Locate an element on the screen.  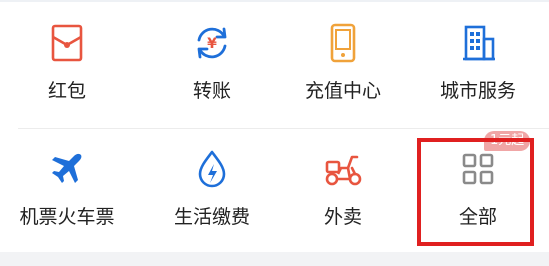
service-transfer: ¥ 转账 is located at coordinates (212, 64).